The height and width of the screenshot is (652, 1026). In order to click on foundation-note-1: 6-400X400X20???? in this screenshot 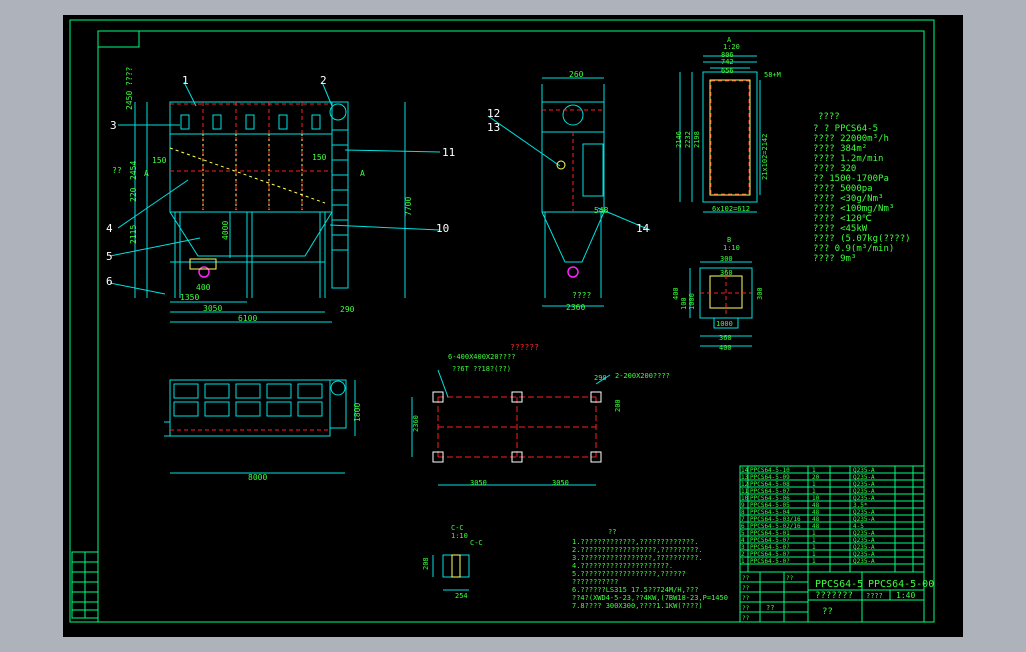, I will do `click(481, 357)`.